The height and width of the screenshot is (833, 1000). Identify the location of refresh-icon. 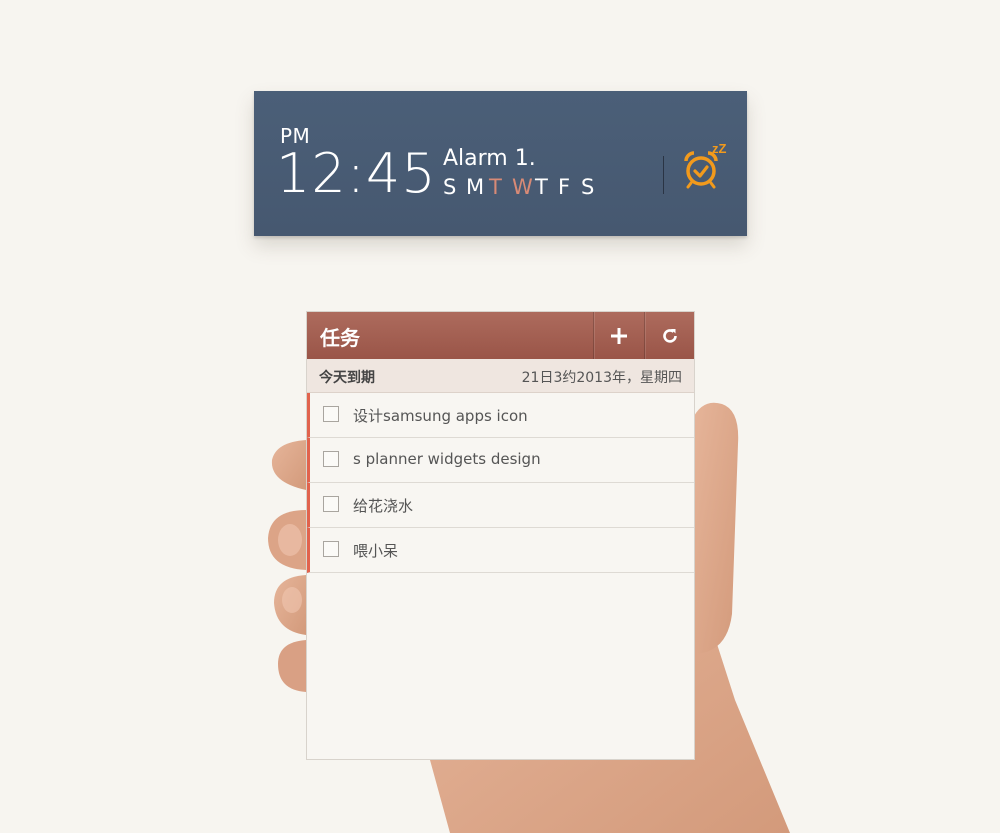
(670, 335).